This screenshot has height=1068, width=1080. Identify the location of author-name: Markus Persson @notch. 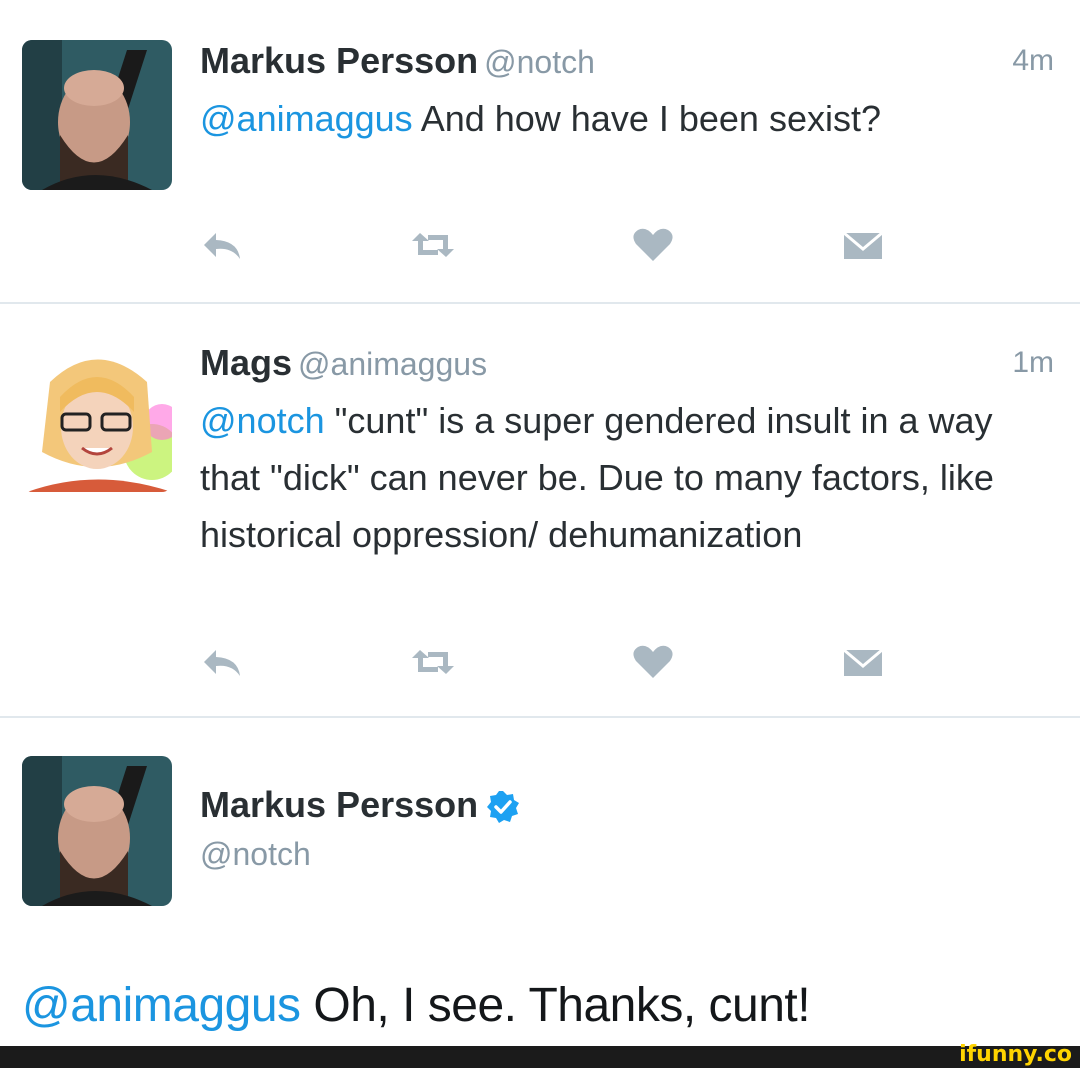
(397, 61).